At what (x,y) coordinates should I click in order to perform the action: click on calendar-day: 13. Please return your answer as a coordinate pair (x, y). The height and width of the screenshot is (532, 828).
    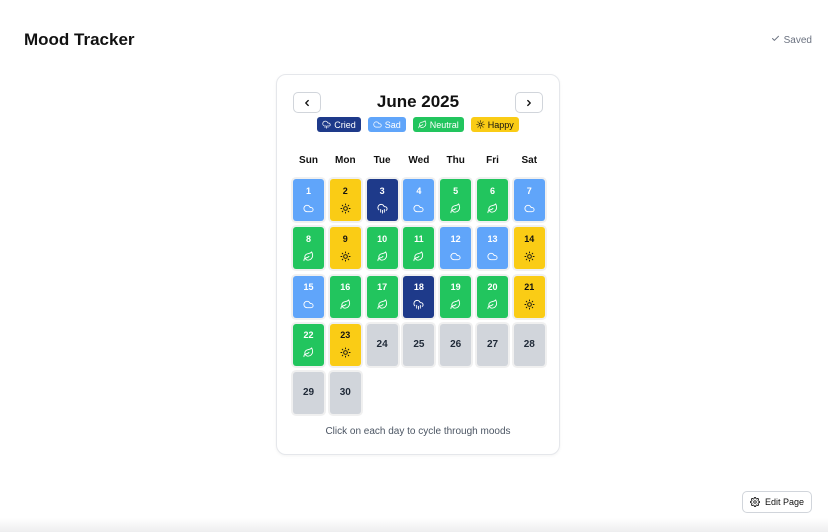
    Looking at the image, I should click on (492, 248).